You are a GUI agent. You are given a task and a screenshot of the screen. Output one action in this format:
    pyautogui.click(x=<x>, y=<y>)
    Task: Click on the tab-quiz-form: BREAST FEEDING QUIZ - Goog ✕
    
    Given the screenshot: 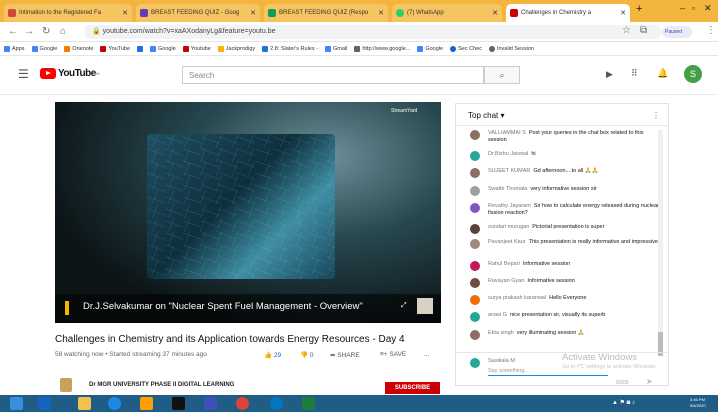 What is the action you would take?
    pyautogui.click(x=198, y=13)
    